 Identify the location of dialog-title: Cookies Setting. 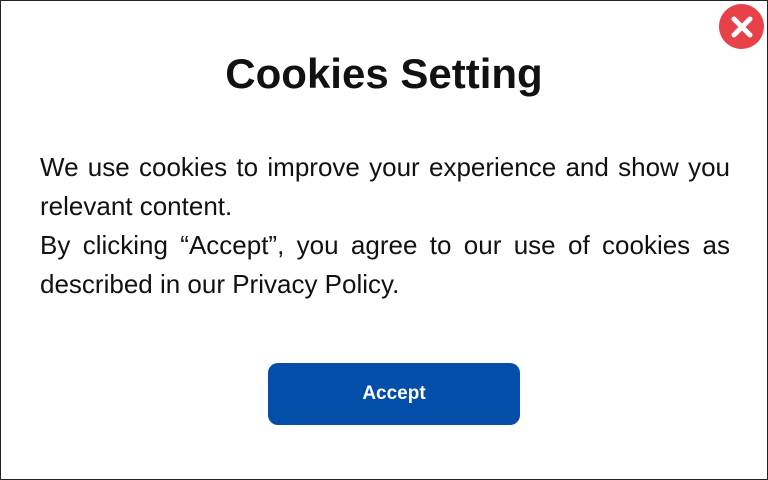
(384, 73).